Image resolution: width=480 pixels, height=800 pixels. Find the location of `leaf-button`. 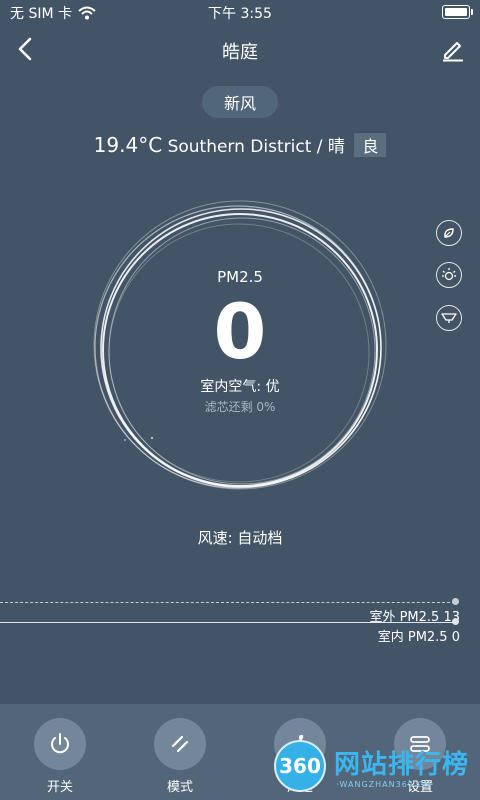

leaf-button is located at coordinates (449, 233).